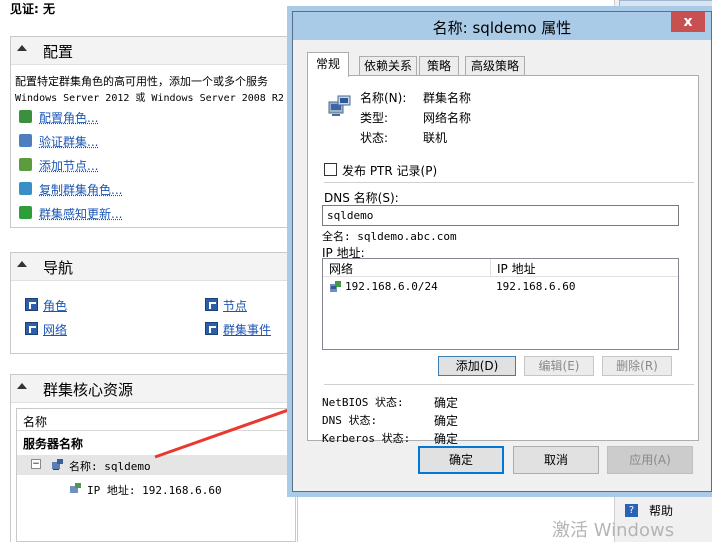 This screenshot has height=542, width=712. What do you see at coordinates (446, 439) in the screenshot?
I see `kerberos-status-value: 确定` at bounding box center [446, 439].